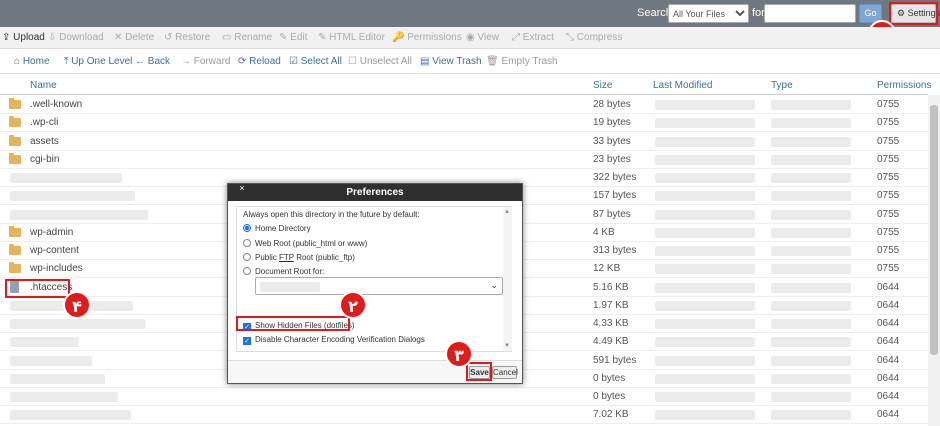  I want to click on home-label: Home, so click(36, 61).